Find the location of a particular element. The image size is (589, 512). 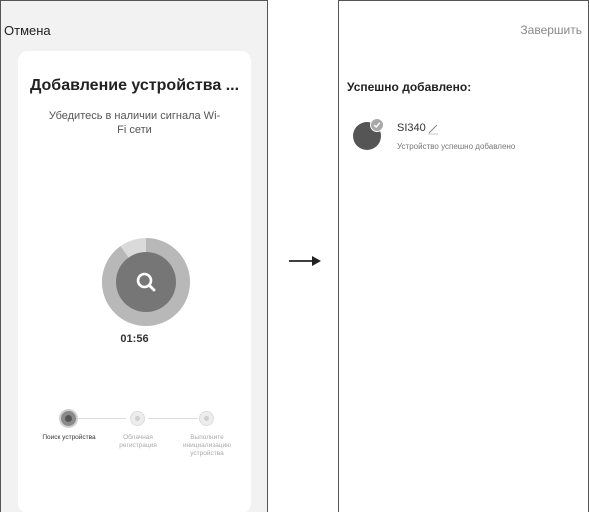

countdown-timer: 01:56 is located at coordinates (134, 339).